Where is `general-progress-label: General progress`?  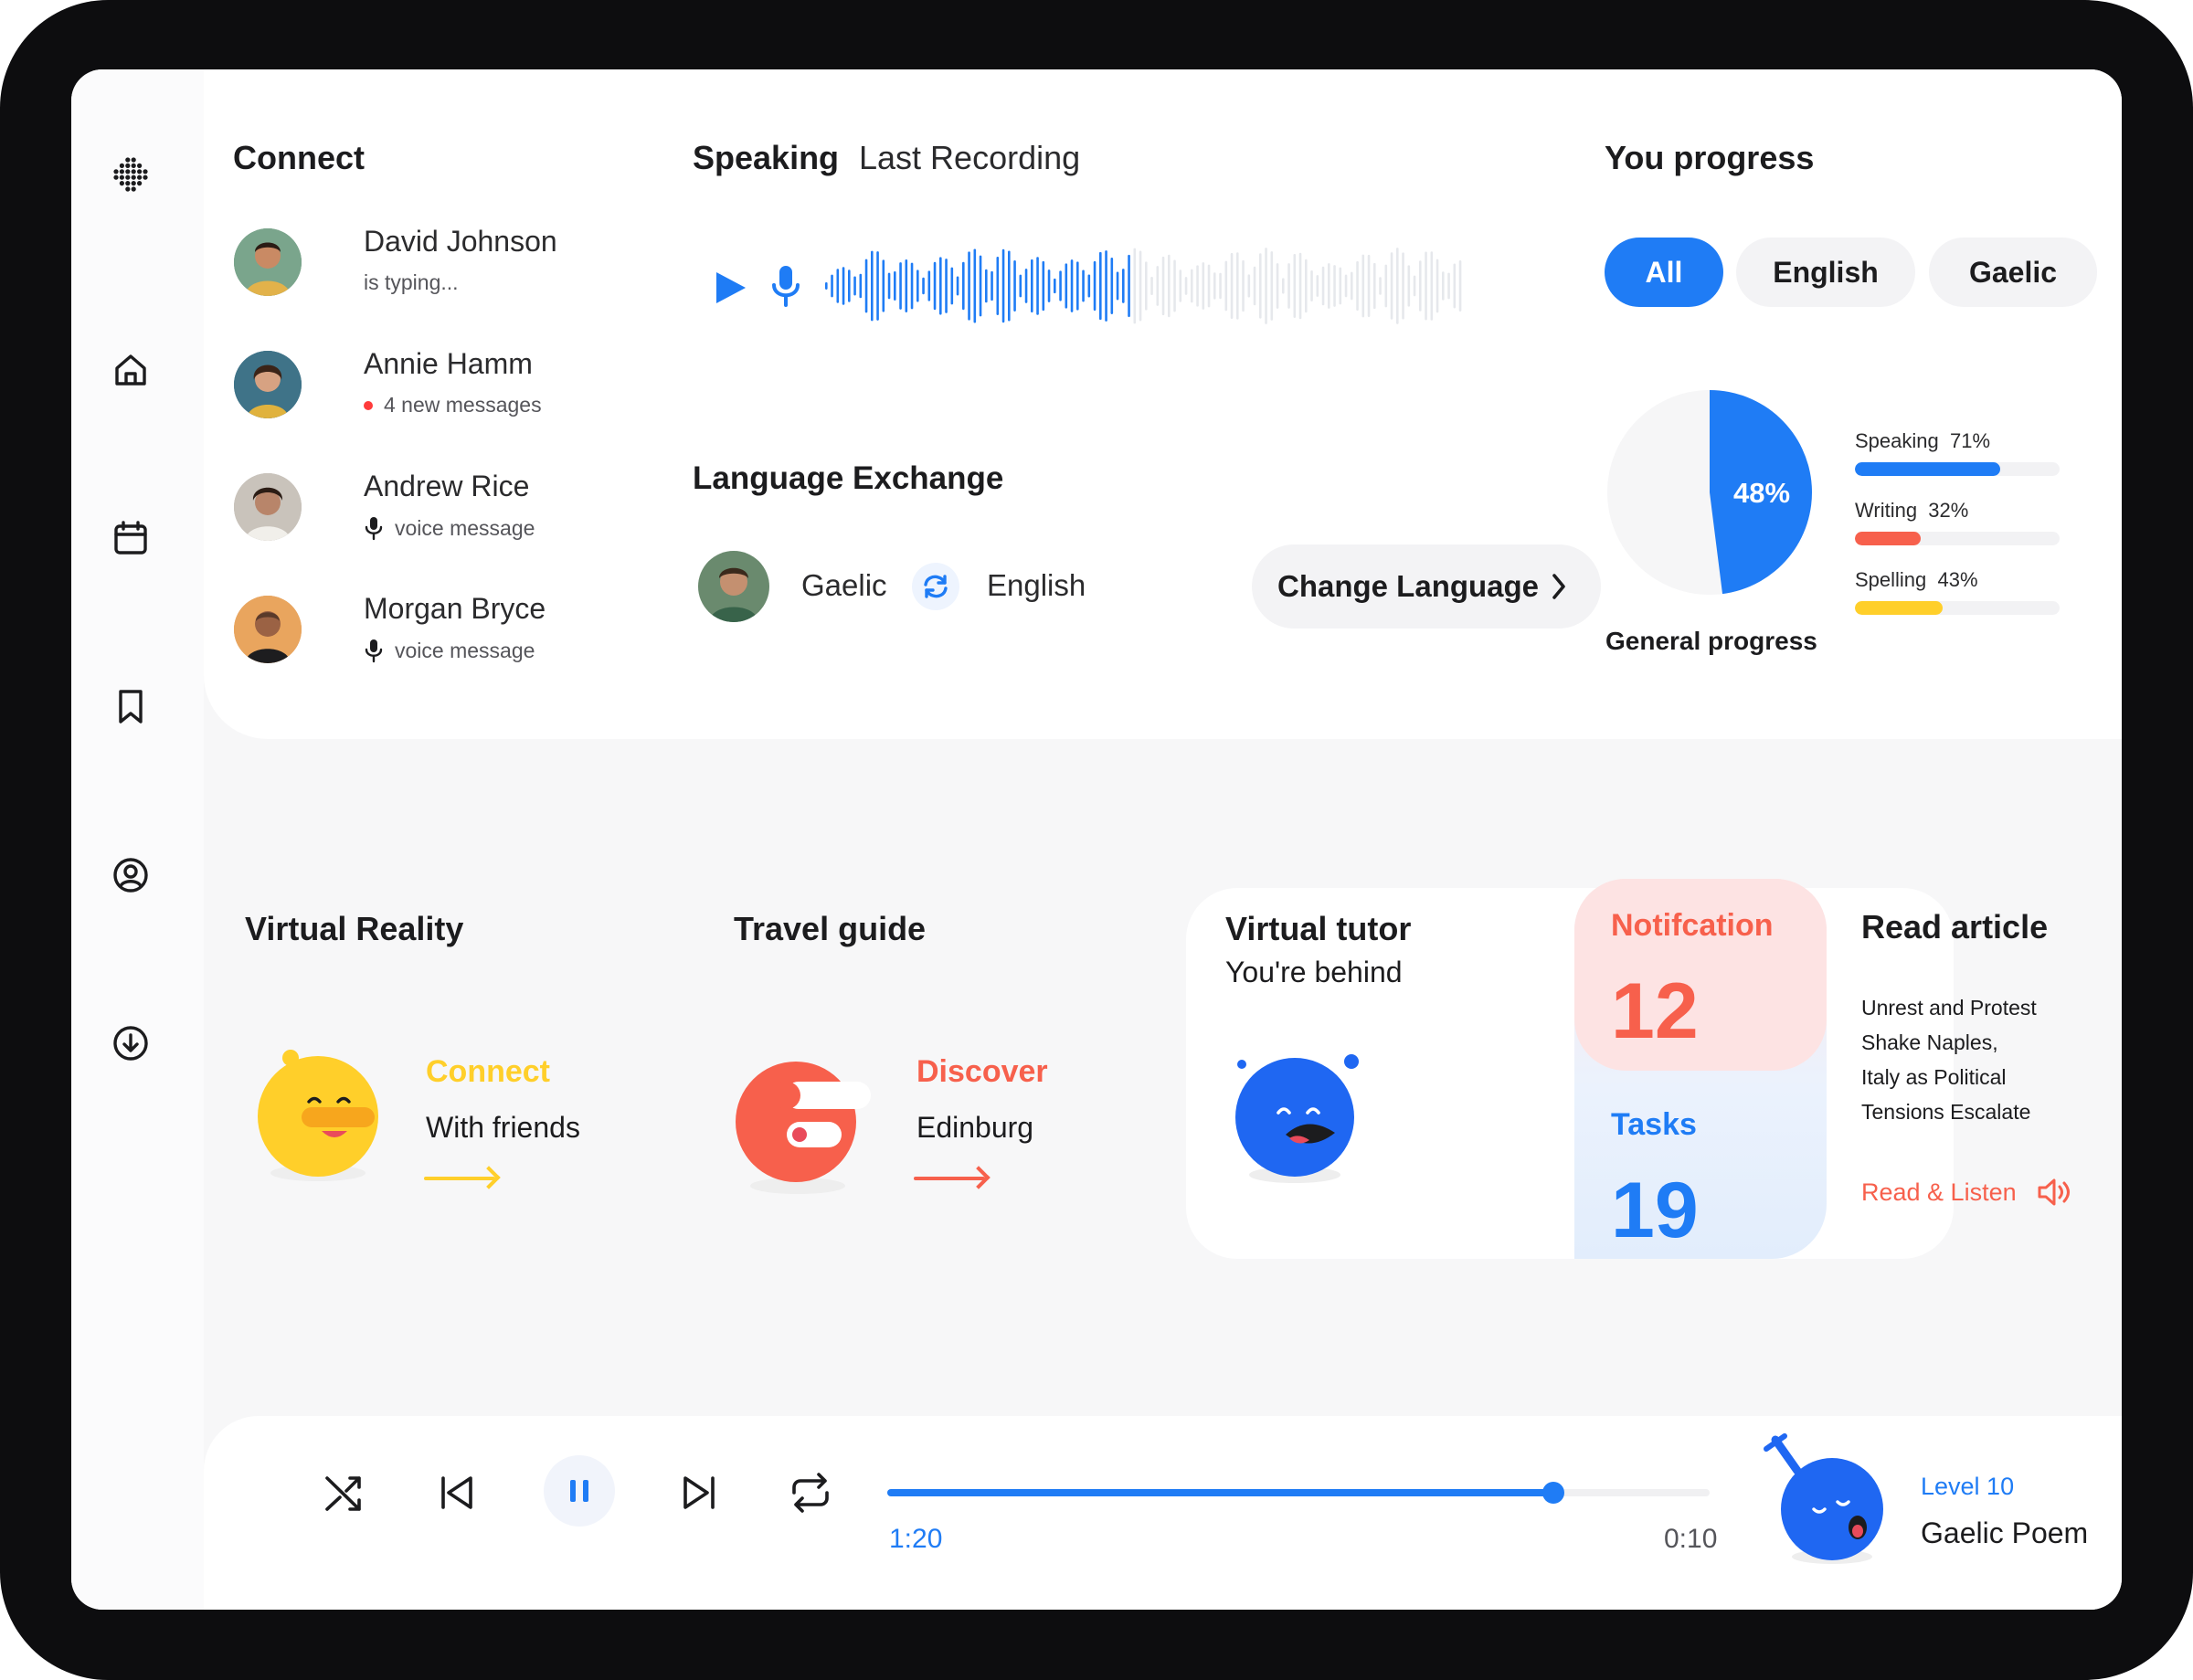 general-progress-label: General progress is located at coordinates (1711, 641).